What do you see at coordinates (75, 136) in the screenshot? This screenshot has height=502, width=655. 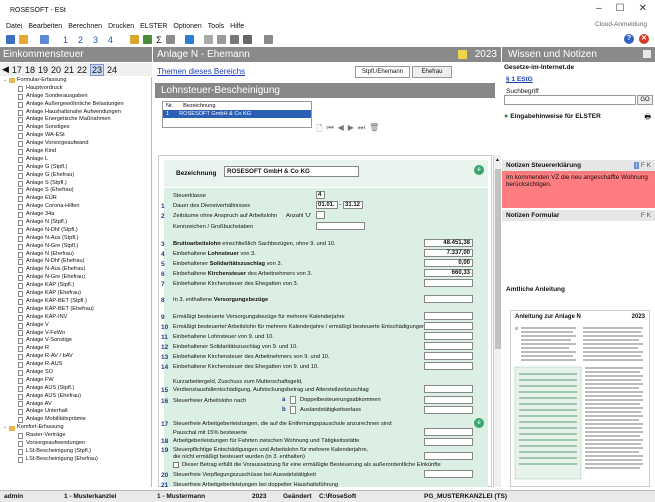 I see `tree-item: Anlage WA-ESt` at bounding box center [75, 136].